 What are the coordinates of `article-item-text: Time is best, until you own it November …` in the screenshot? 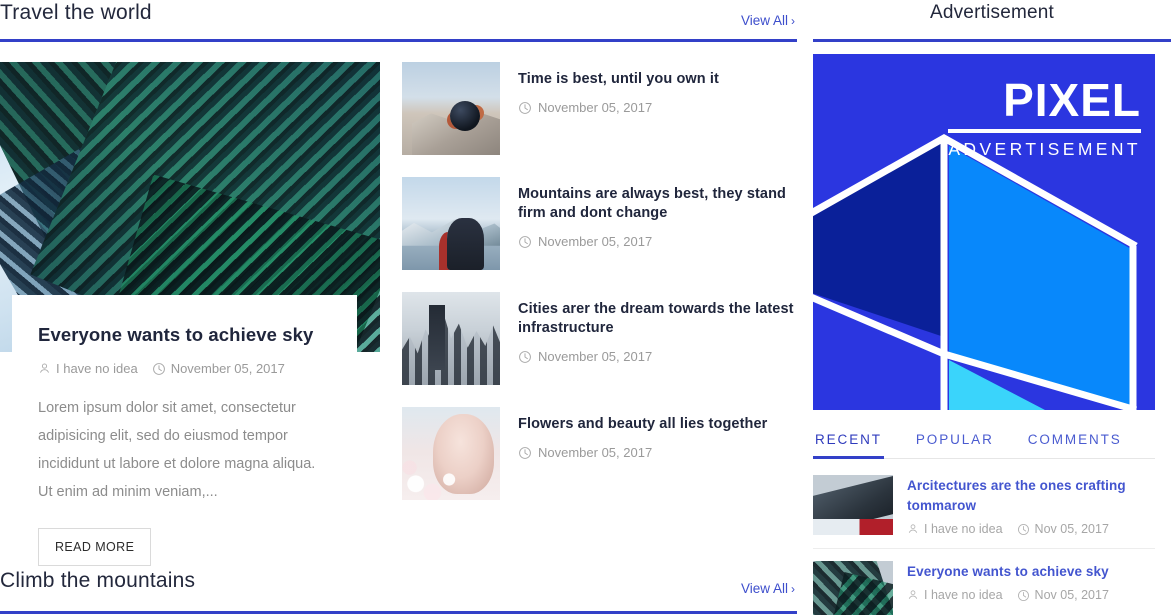 It's located at (657, 108).